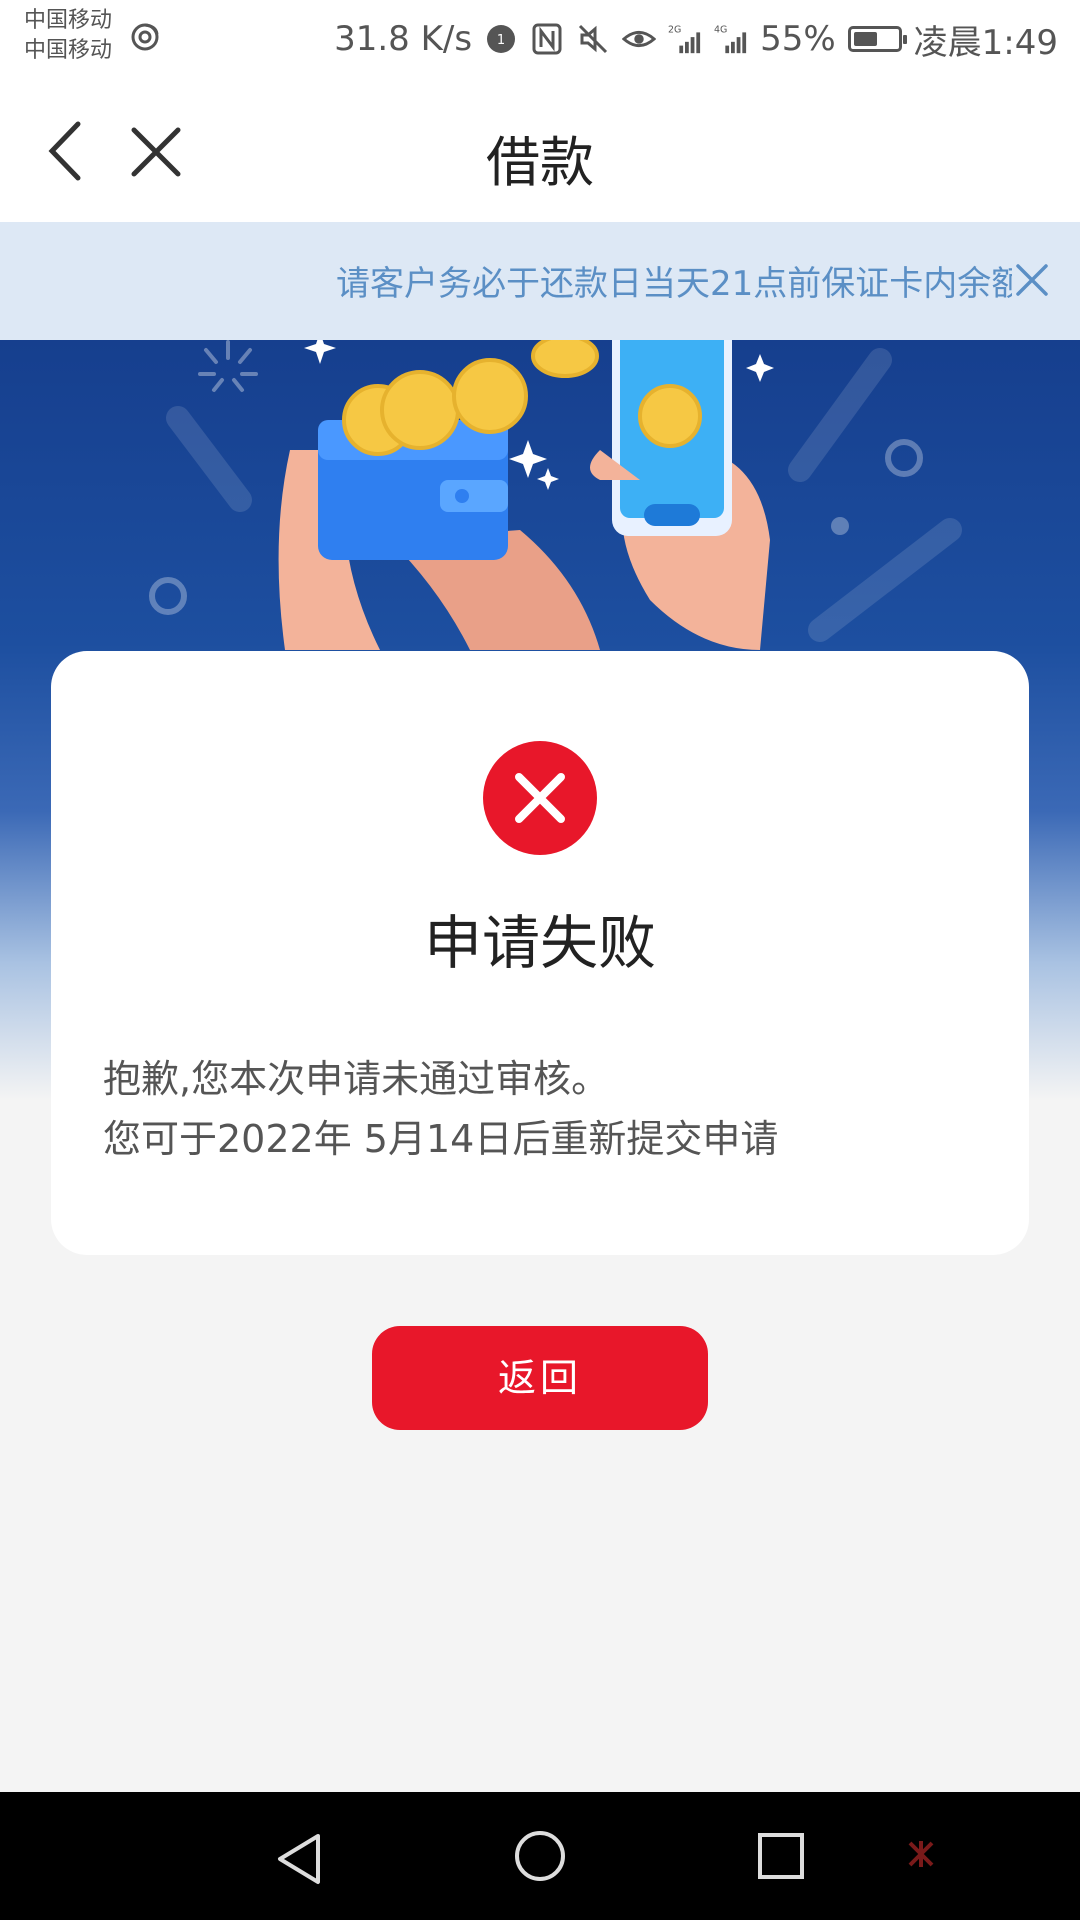 Image resolution: width=1080 pixels, height=1920 pixels. What do you see at coordinates (674, 29) in the screenshot?
I see `svg-text: 2G` at bounding box center [674, 29].